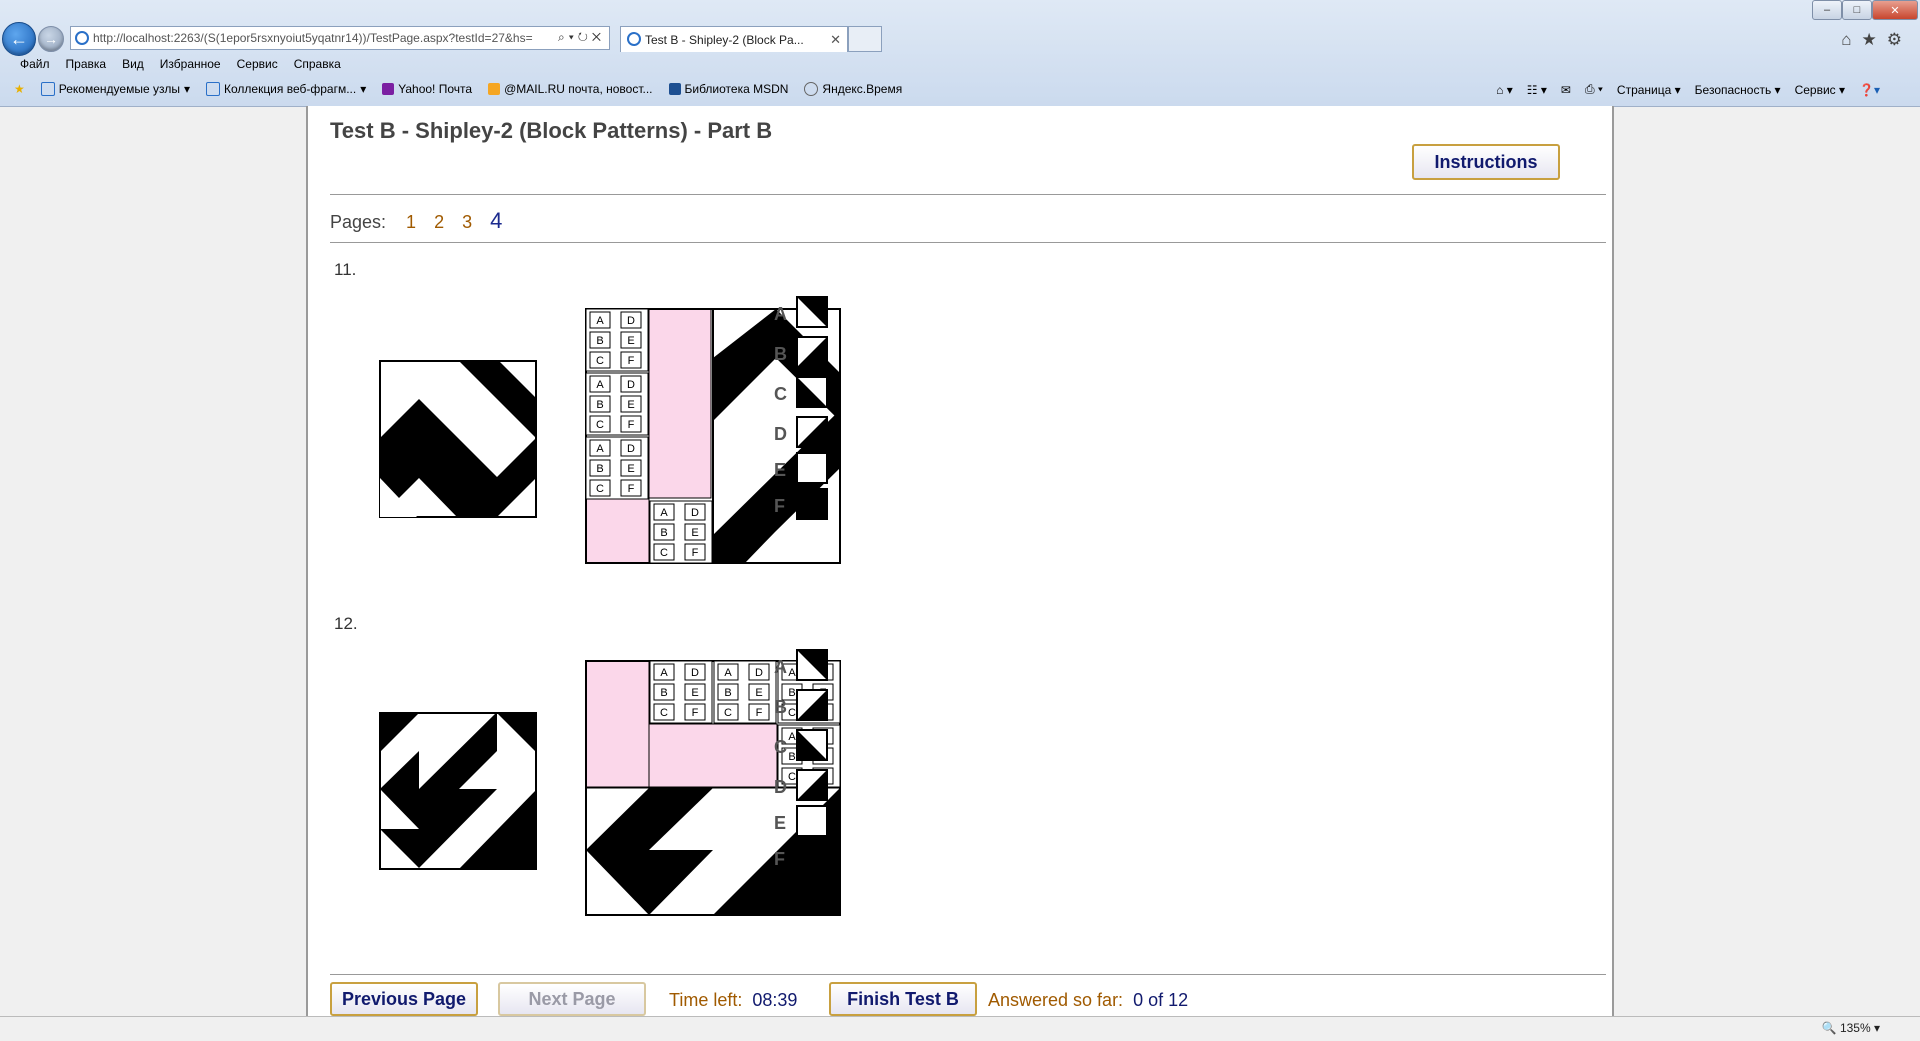 Image resolution: width=1920 pixels, height=1041 pixels. I want to click on next-page-button: Next Page, so click(572, 999).